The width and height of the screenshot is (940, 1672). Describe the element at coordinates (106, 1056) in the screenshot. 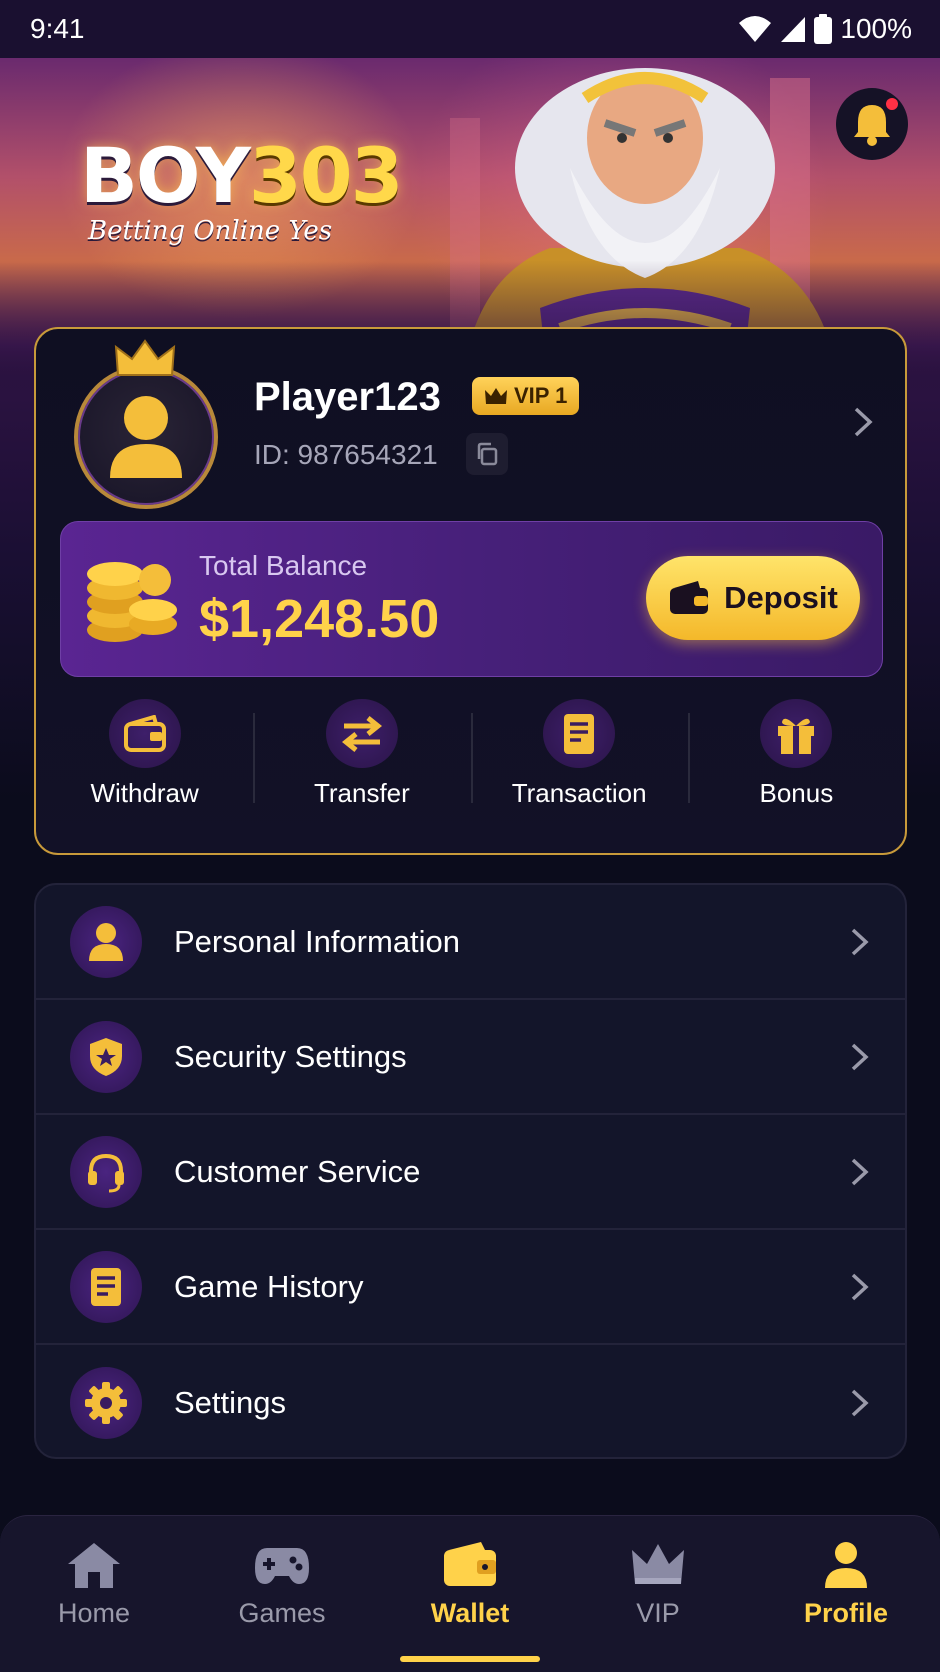

I see `shield-icon` at that location.